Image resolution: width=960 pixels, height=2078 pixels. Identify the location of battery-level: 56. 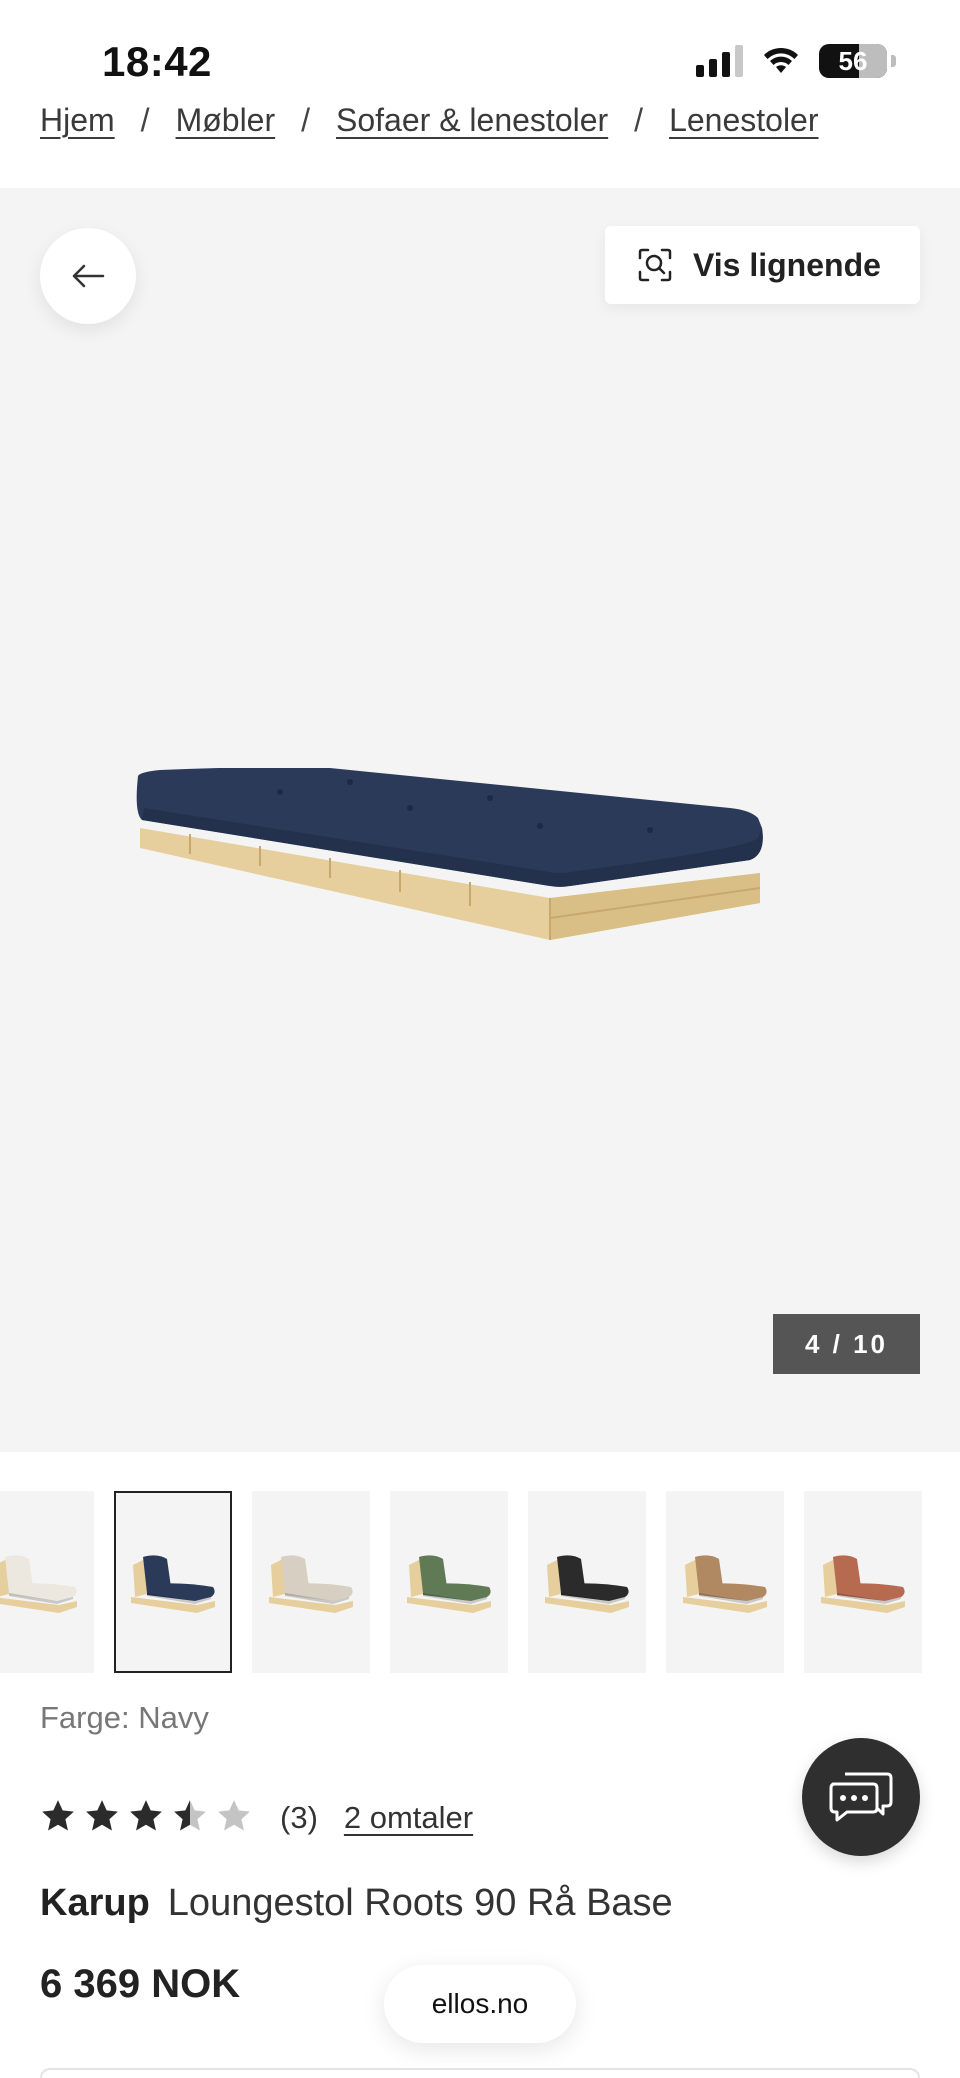
(853, 60).